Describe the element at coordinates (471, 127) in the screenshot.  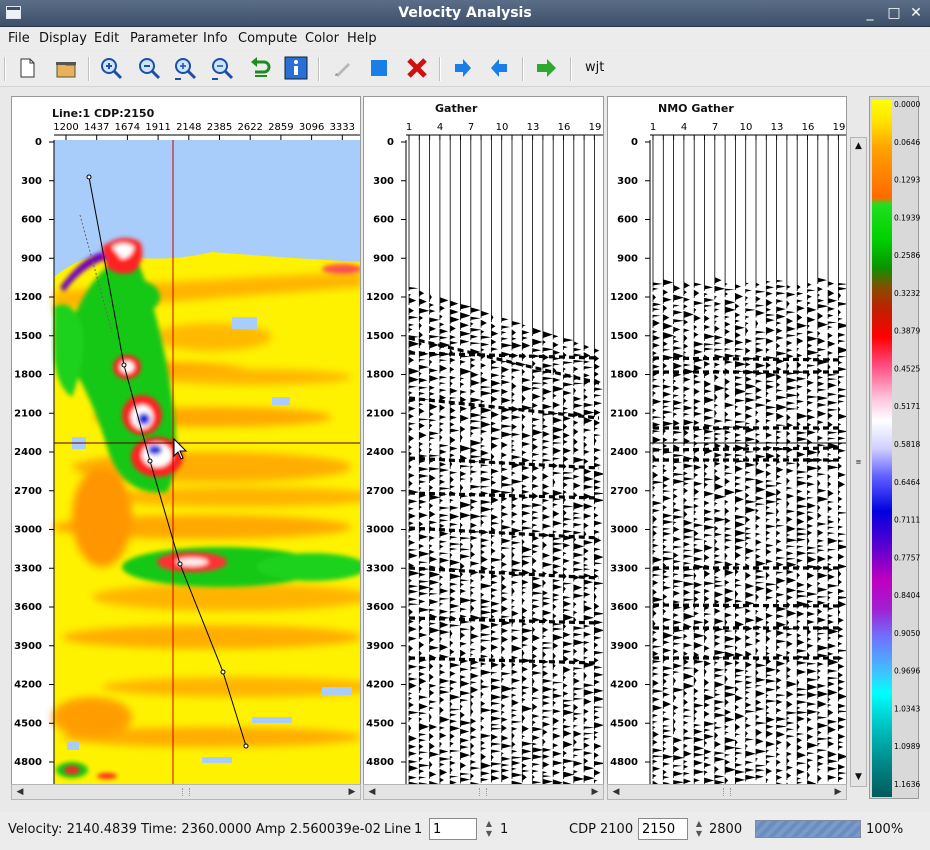
I see `x-tick-label: 7` at that location.